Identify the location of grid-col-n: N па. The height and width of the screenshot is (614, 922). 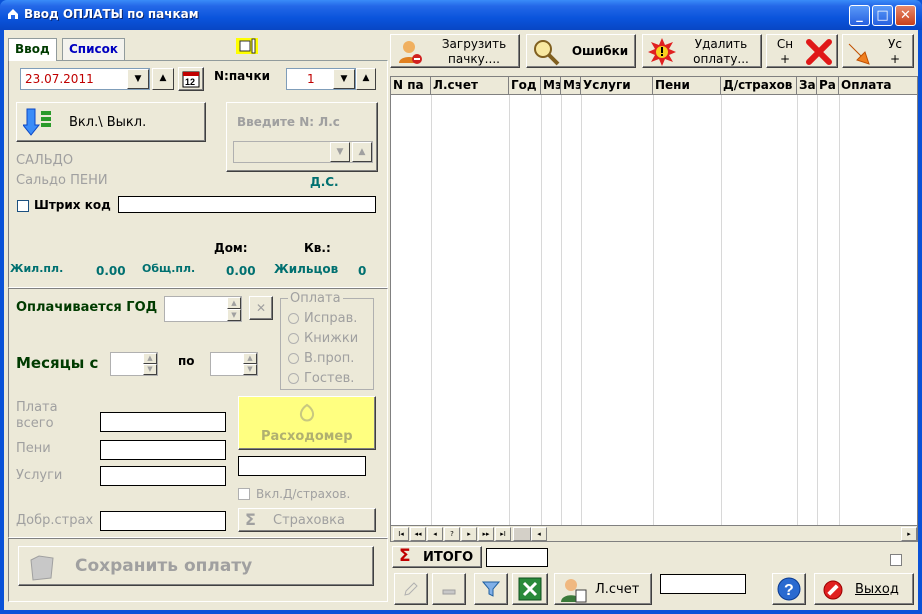
(411, 86).